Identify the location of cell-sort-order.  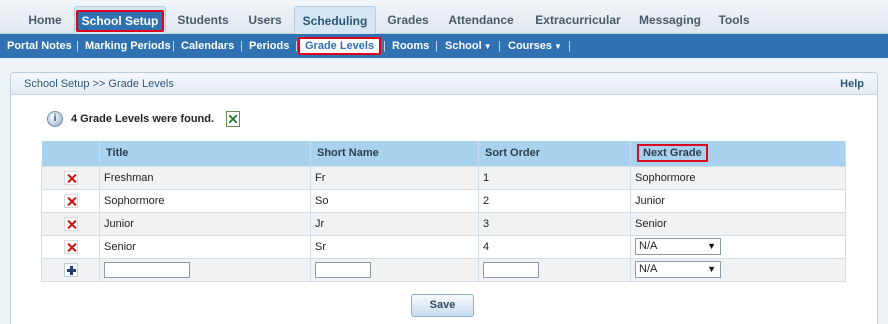
(554, 269).